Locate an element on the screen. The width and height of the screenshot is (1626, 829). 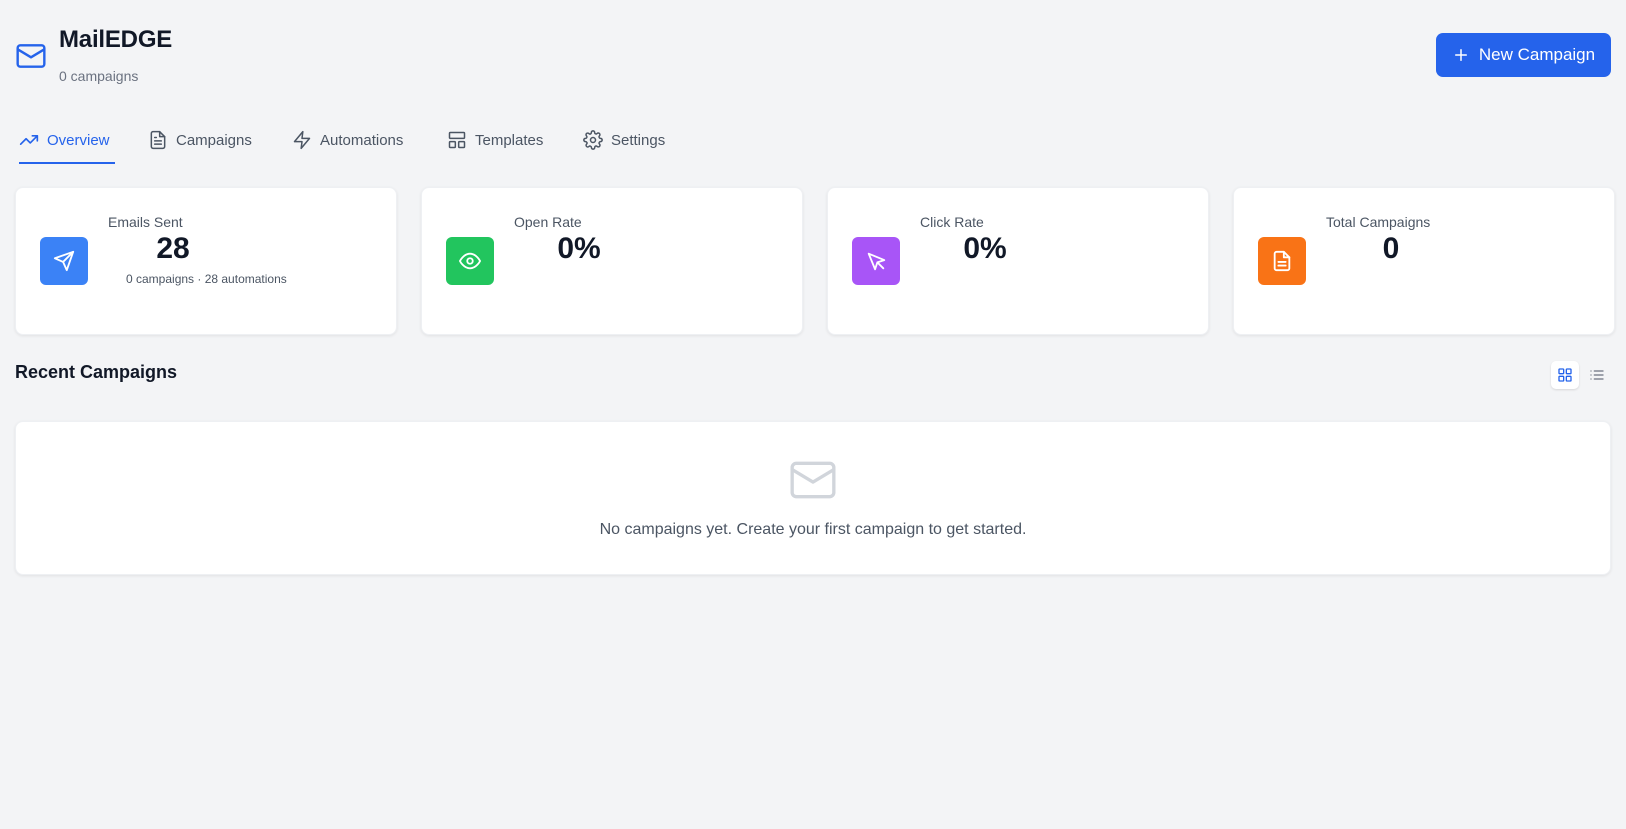
recent-campaigns-heading: Recent Campaigns is located at coordinates (96, 372).